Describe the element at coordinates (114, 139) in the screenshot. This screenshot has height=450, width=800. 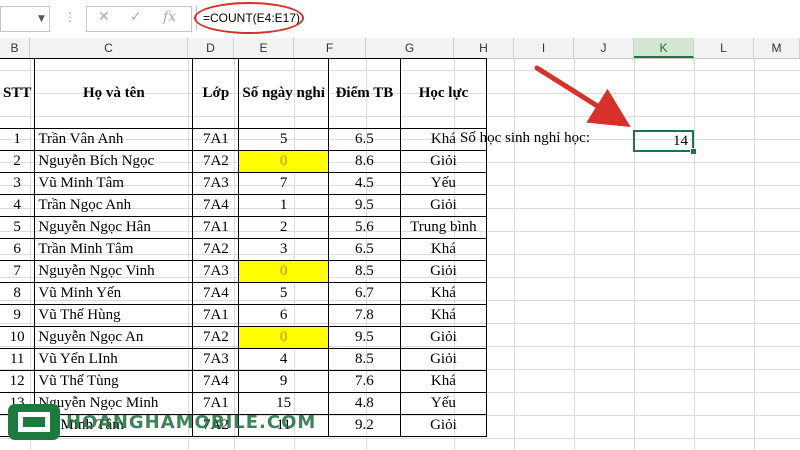
I see `cell-name: Trần Vân Anh` at that location.